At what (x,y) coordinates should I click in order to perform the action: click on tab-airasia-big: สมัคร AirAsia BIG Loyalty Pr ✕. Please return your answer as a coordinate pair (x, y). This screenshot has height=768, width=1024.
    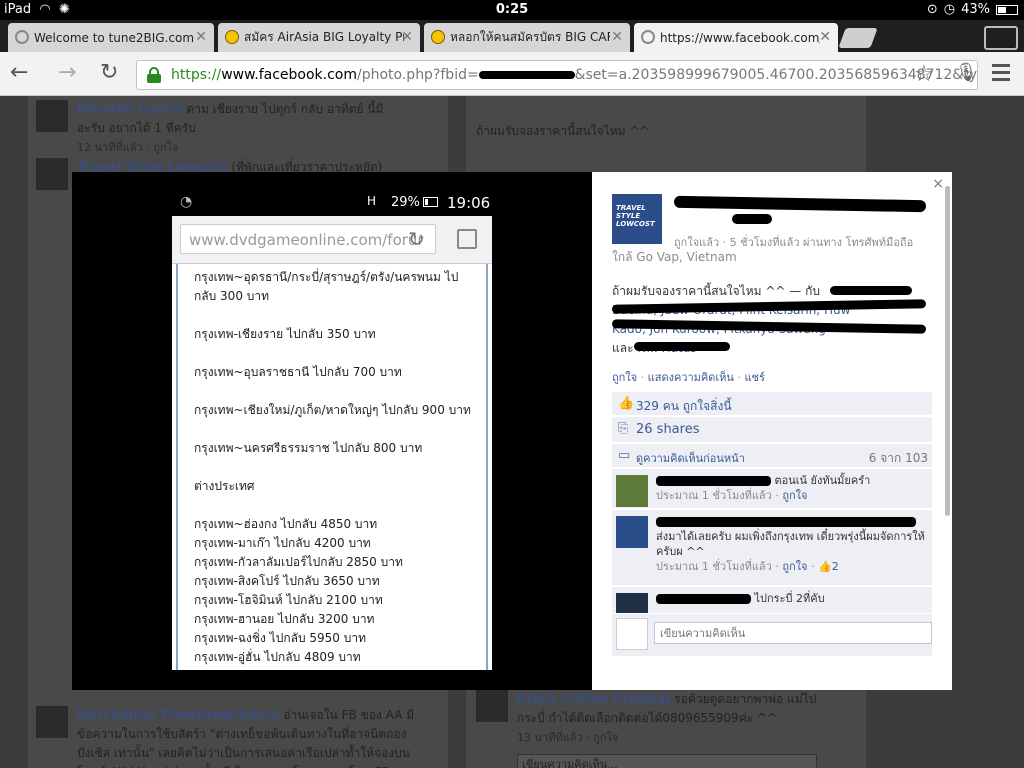
    Looking at the image, I should click on (319, 37).